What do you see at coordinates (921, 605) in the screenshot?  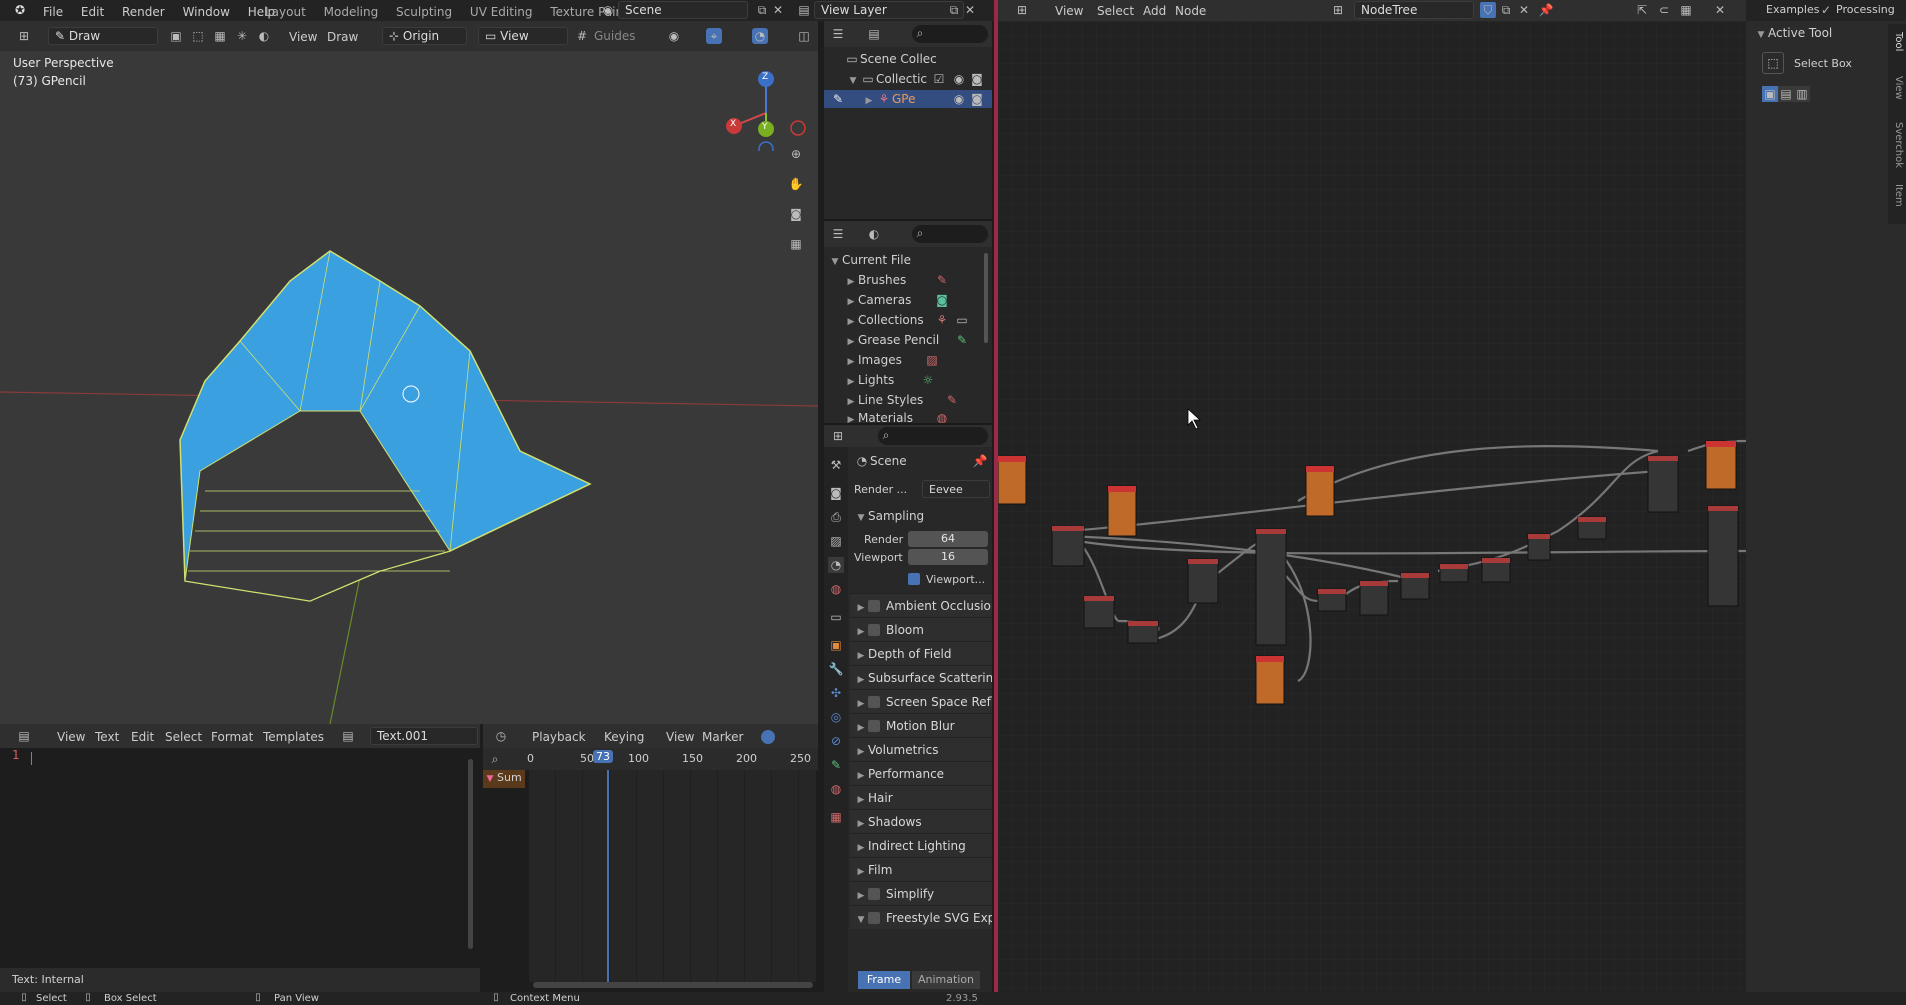 I see `panel-row: ▶ Ambient Occlusion` at bounding box center [921, 605].